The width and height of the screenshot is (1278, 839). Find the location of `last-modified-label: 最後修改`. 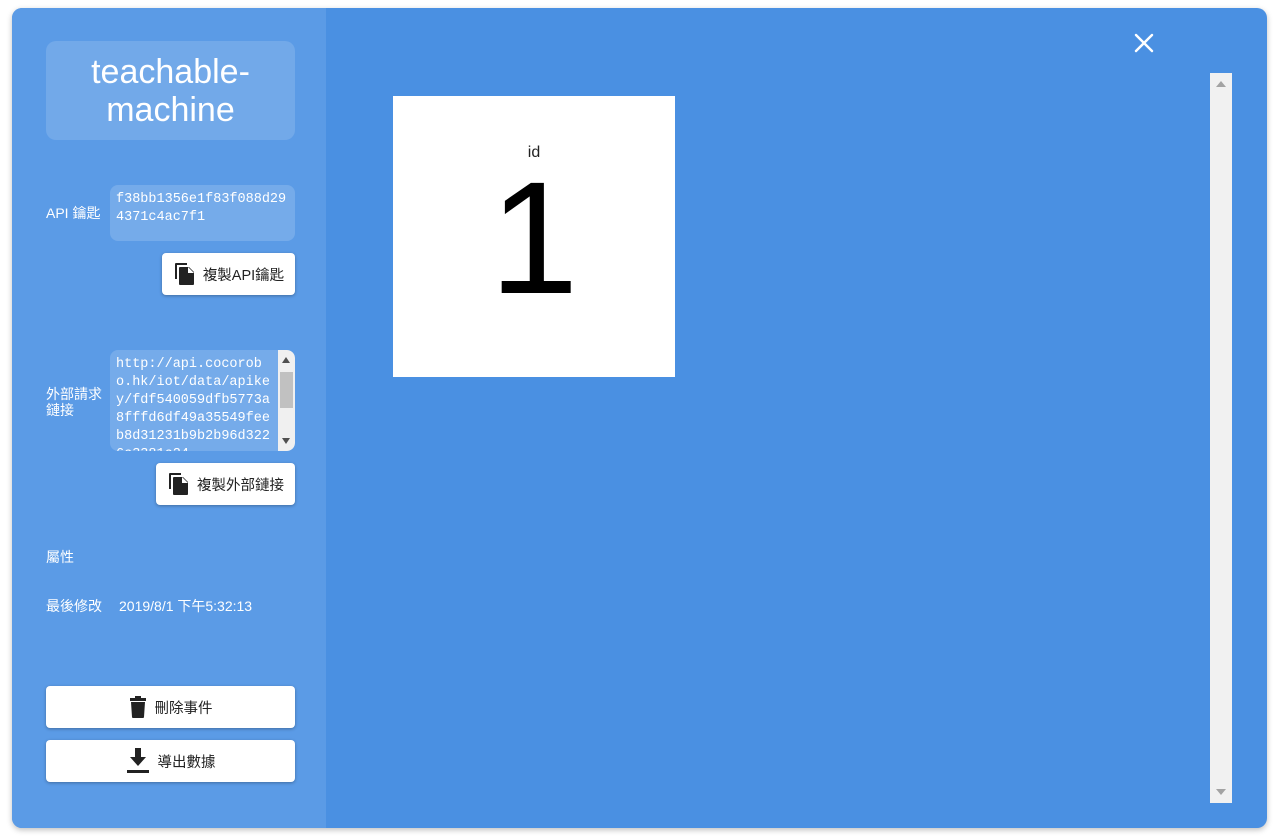

last-modified-label: 最後修改 is located at coordinates (74, 606).